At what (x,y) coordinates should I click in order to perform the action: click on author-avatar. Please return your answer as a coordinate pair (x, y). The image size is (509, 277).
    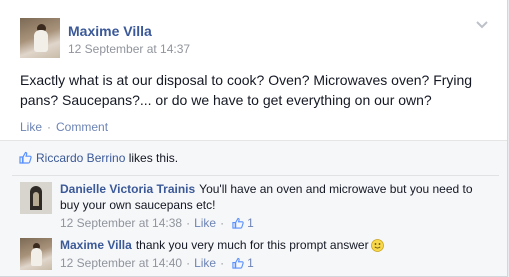
    Looking at the image, I should click on (40, 38).